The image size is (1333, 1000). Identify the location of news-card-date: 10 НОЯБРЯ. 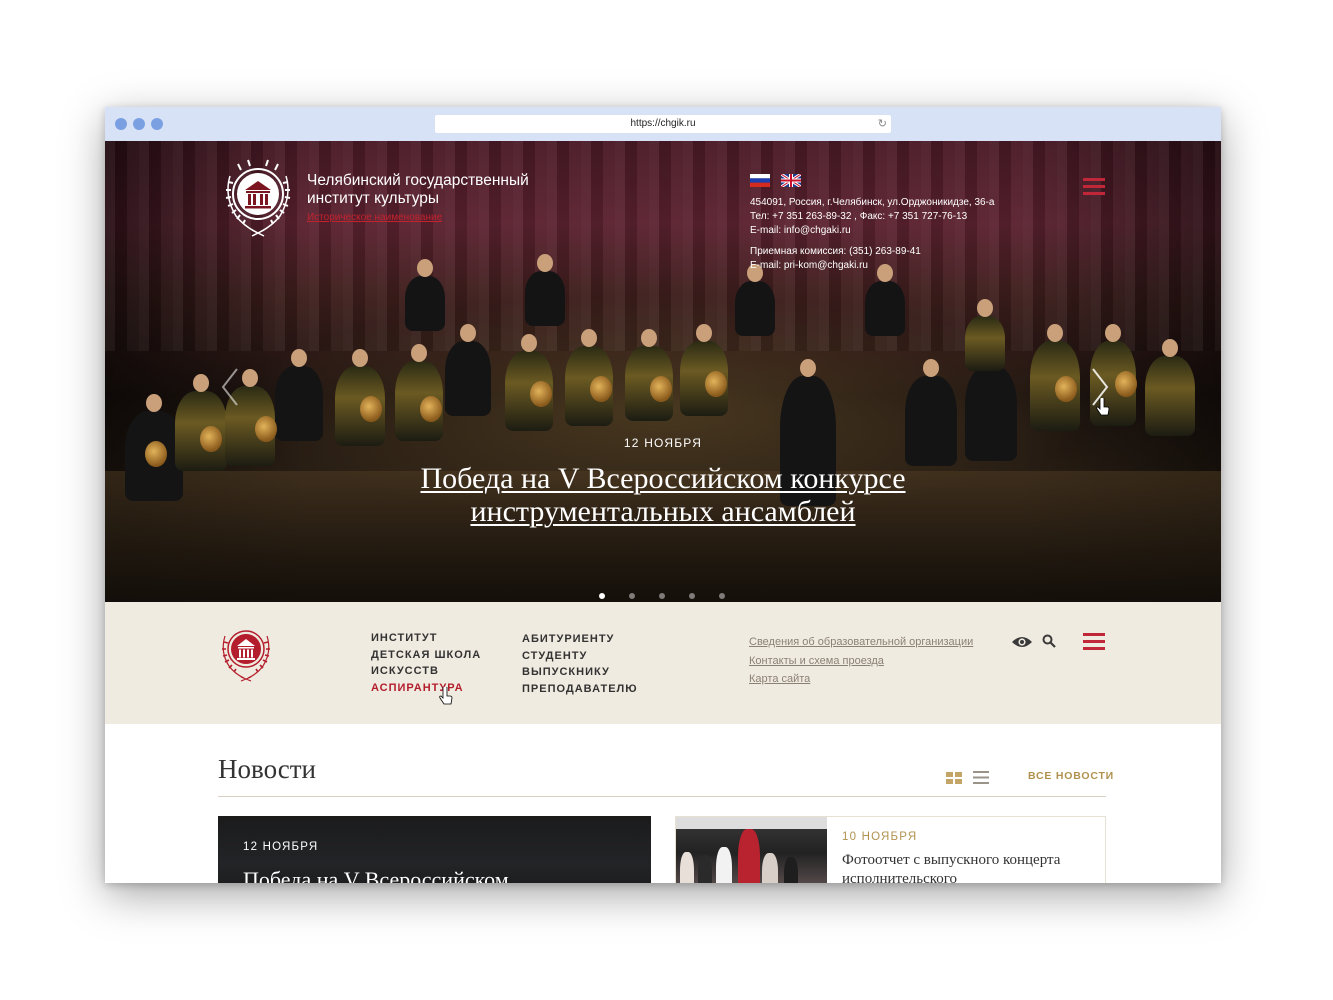
(880, 837).